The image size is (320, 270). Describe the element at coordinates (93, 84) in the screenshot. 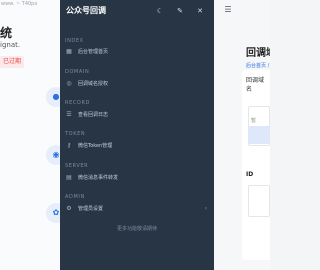

I see `sidebar-item-label: 回调域名授权` at that location.